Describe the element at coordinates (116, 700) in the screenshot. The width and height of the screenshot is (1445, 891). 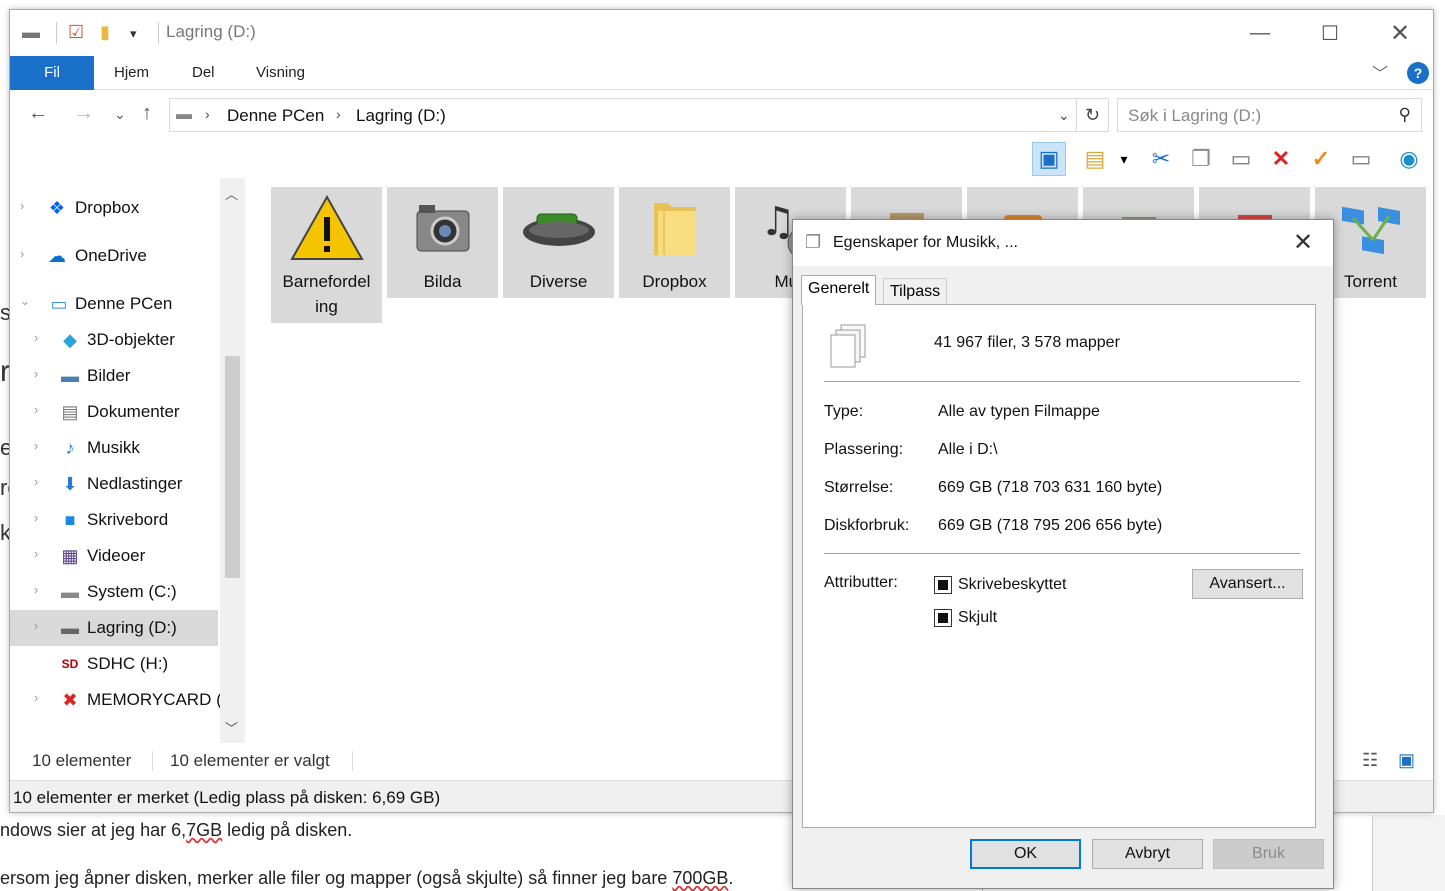
I see `nav-item-memorycard: › ✖ MEMORYCARD (` at that location.